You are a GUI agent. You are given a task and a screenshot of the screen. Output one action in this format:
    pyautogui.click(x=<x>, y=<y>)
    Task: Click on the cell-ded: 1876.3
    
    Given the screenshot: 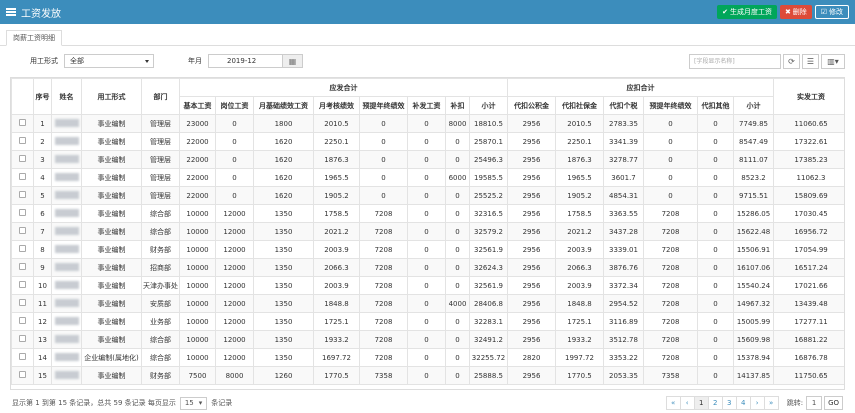 What is the action you would take?
    pyautogui.click(x=579, y=159)
    